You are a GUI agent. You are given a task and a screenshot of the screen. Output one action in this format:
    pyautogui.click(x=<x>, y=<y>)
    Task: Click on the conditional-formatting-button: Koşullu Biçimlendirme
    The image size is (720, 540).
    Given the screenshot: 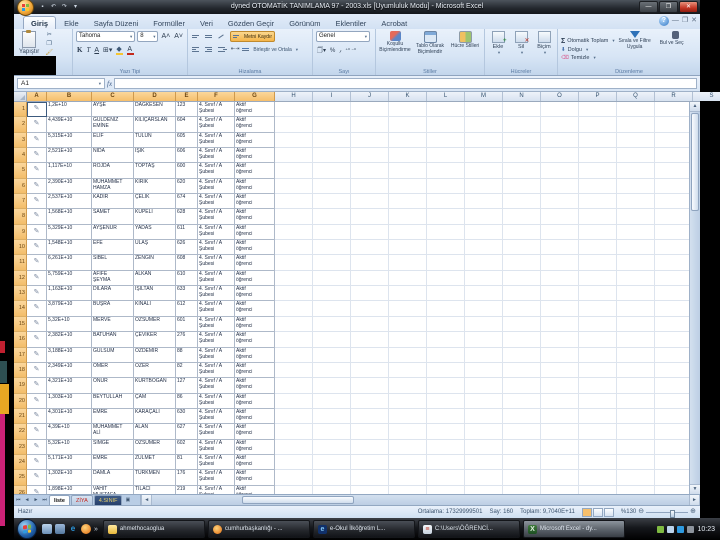 What is the action you would take?
    pyautogui.click(x=395, y=49)
    